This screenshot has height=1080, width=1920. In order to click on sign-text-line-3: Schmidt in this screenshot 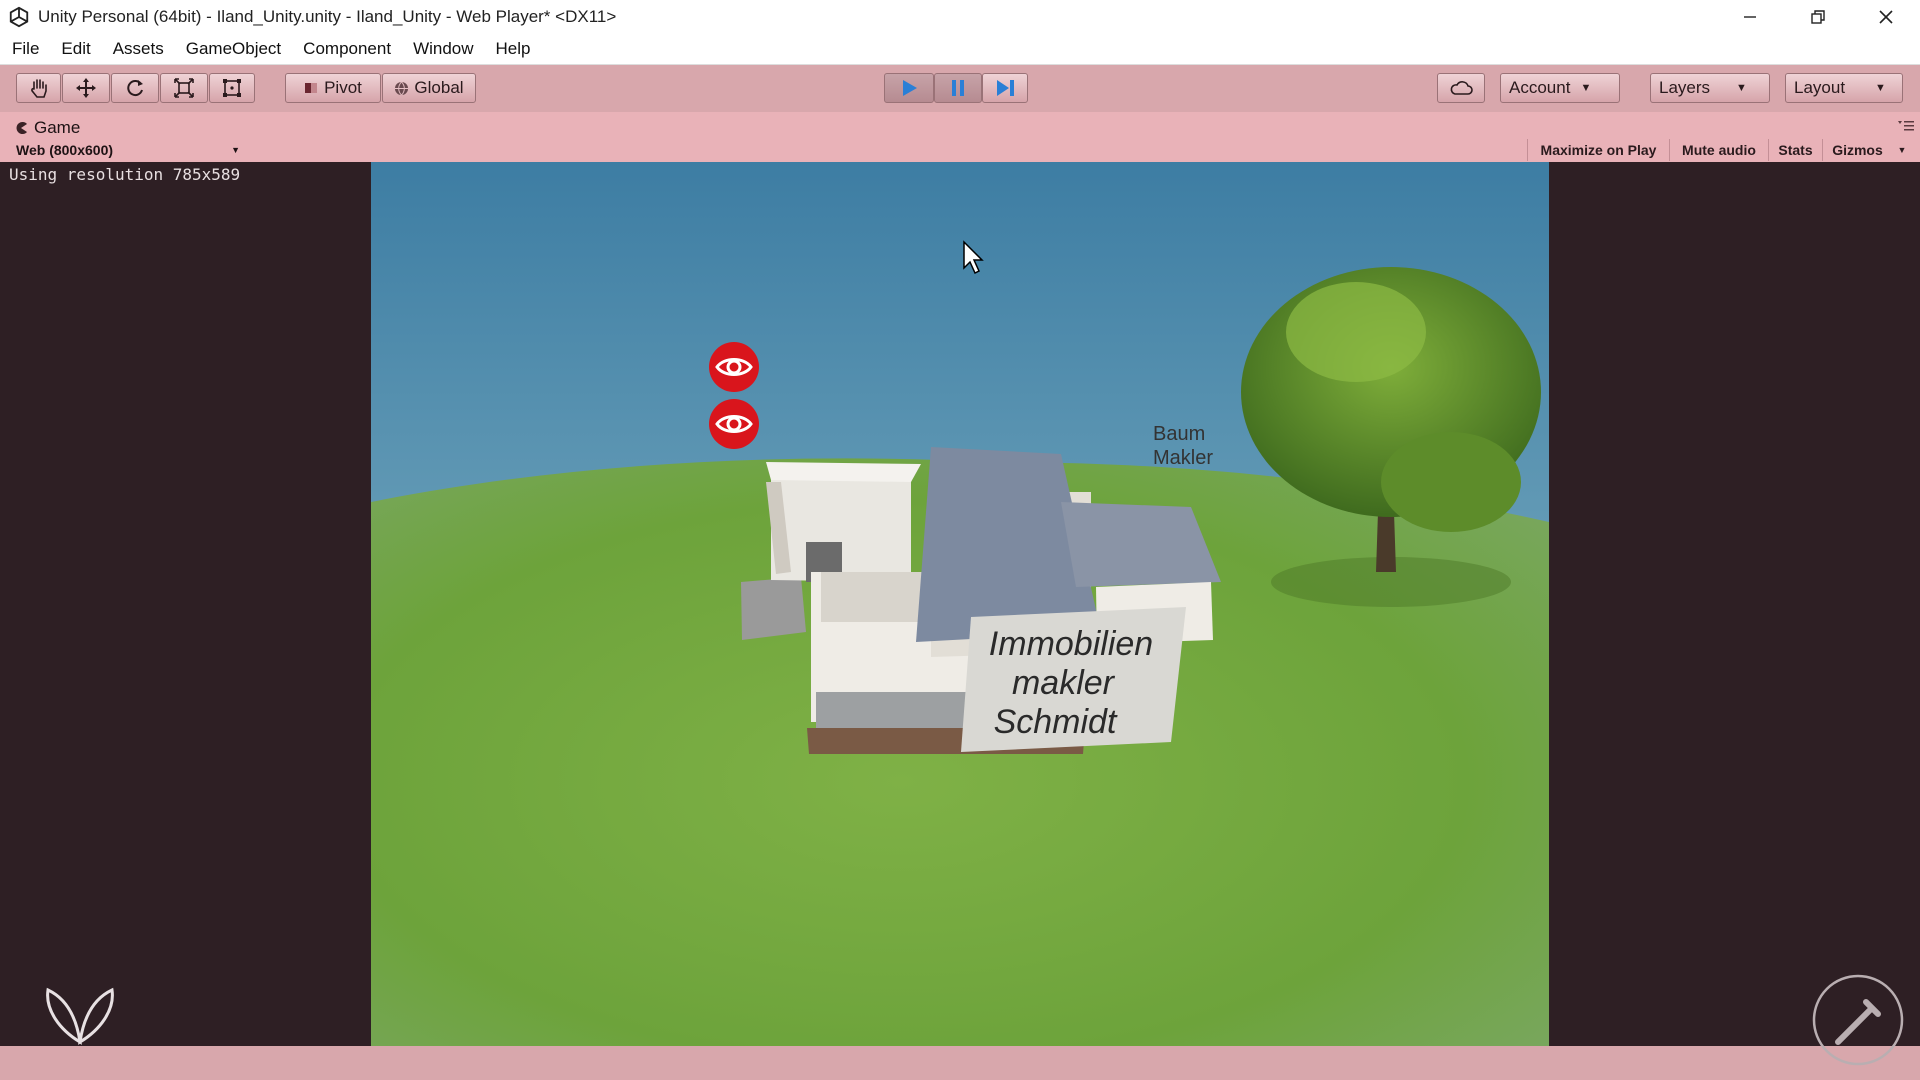, I will do `click(1056, 722)`.